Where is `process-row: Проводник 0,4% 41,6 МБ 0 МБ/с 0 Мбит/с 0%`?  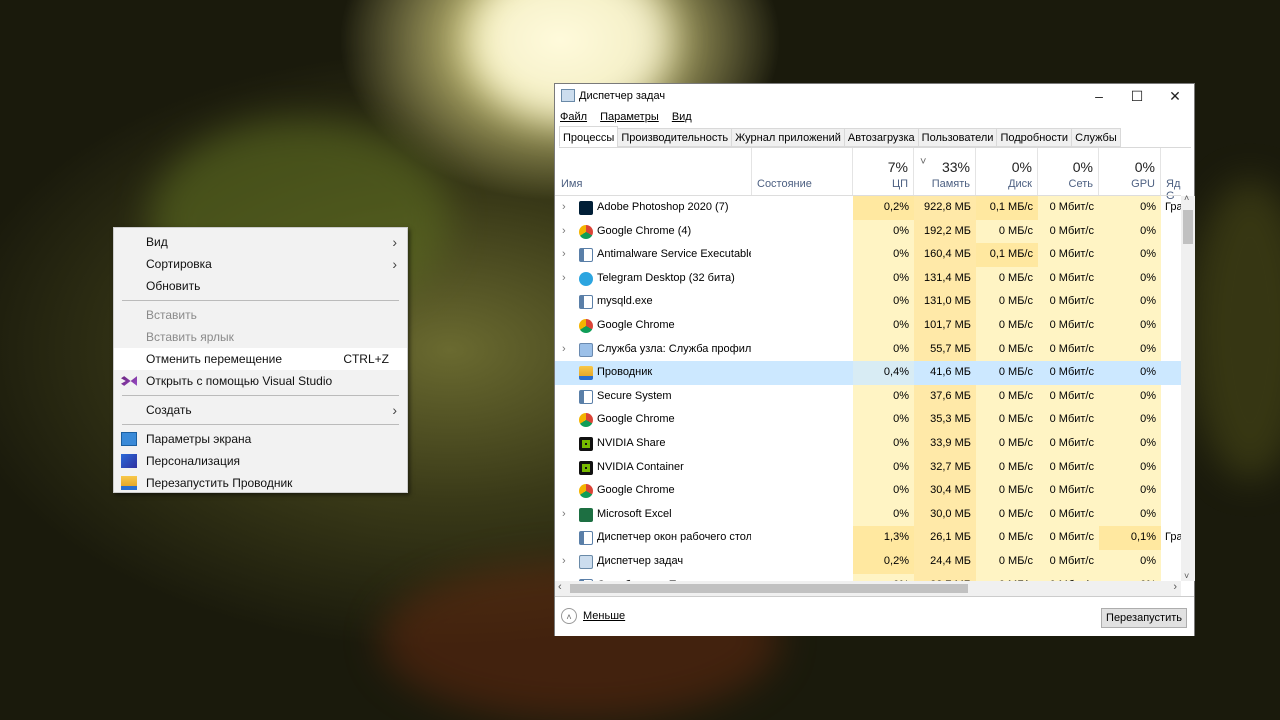
process-row: Проводник 0,4% 41,6 МБ 0 МБ/с 0 Мбит/с 0% is located at coordinates (868, 373).